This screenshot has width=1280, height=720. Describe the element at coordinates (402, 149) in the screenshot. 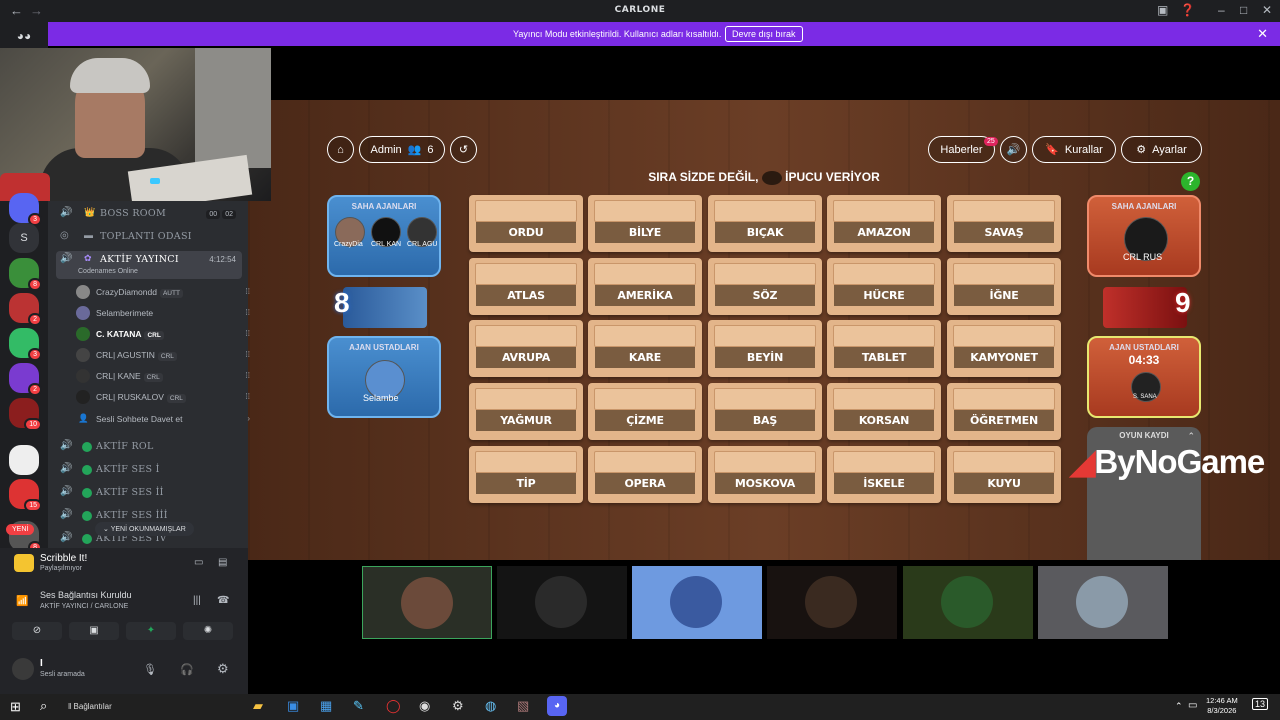

I see `admin-button: Admin 👥 6` at that location.